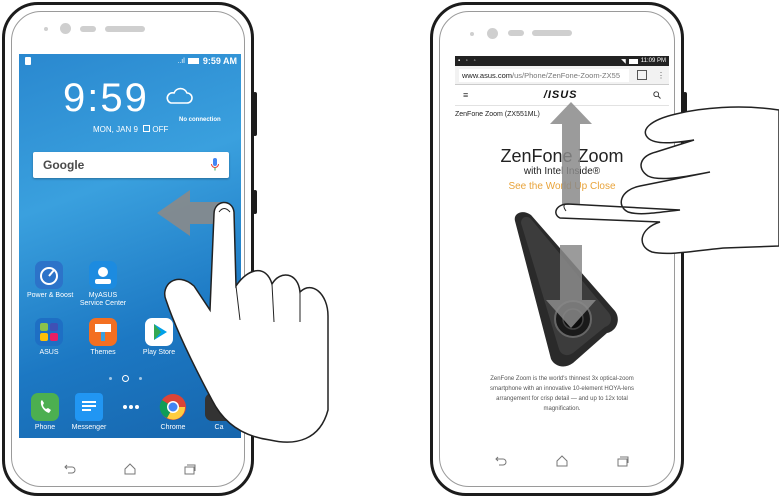  I want to click on pinch-zoom-gesture, so click(662, 215).